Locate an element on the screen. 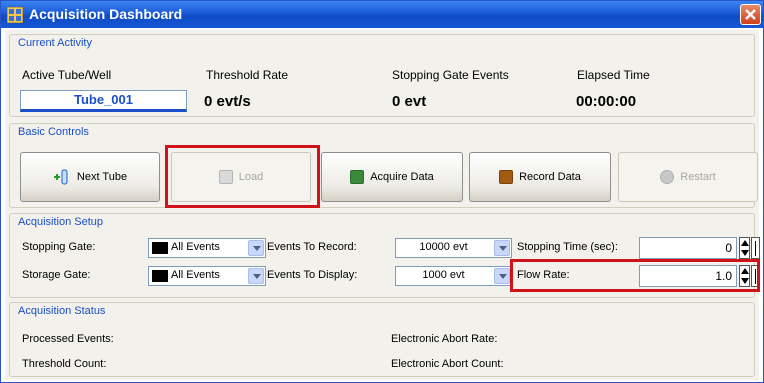  stopping-time-label: Stopping Time (sec): is located at coordinates (567, 247).